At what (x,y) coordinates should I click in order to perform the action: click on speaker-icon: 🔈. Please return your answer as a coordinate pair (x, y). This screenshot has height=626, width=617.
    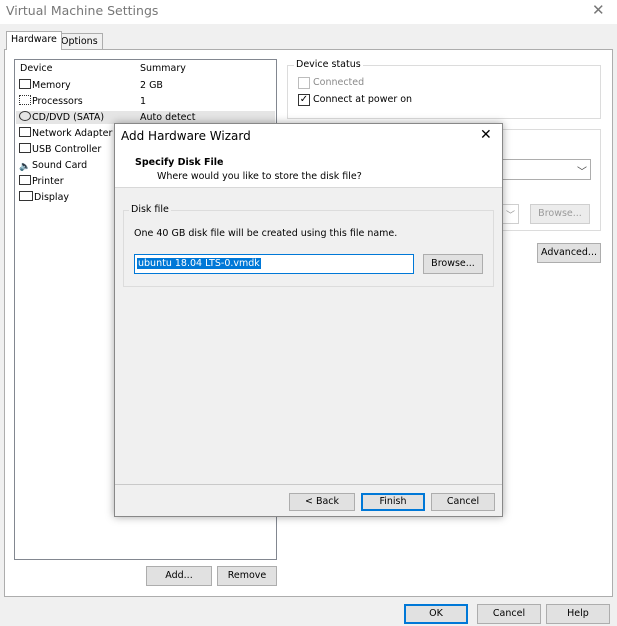
    Looking at the image, I should click on (25, 166).